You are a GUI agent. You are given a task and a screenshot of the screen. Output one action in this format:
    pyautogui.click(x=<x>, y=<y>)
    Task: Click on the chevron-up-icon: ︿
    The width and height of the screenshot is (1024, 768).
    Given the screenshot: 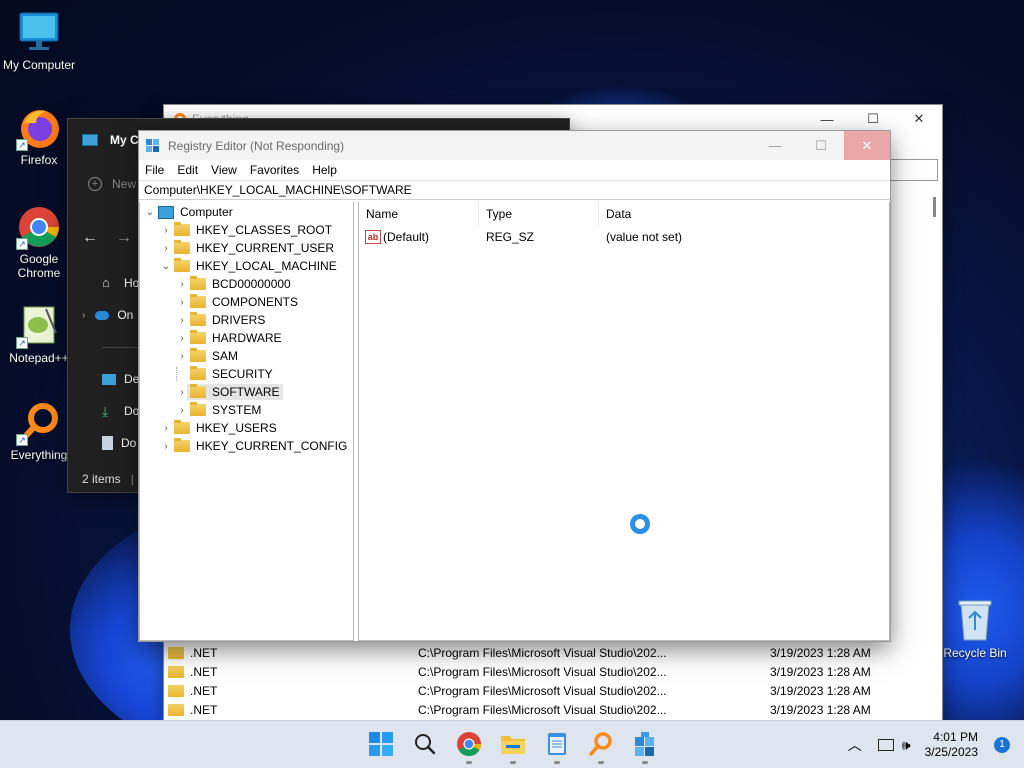 What is the action you would take?
    pyautogui.click(x=855, y=745)
    